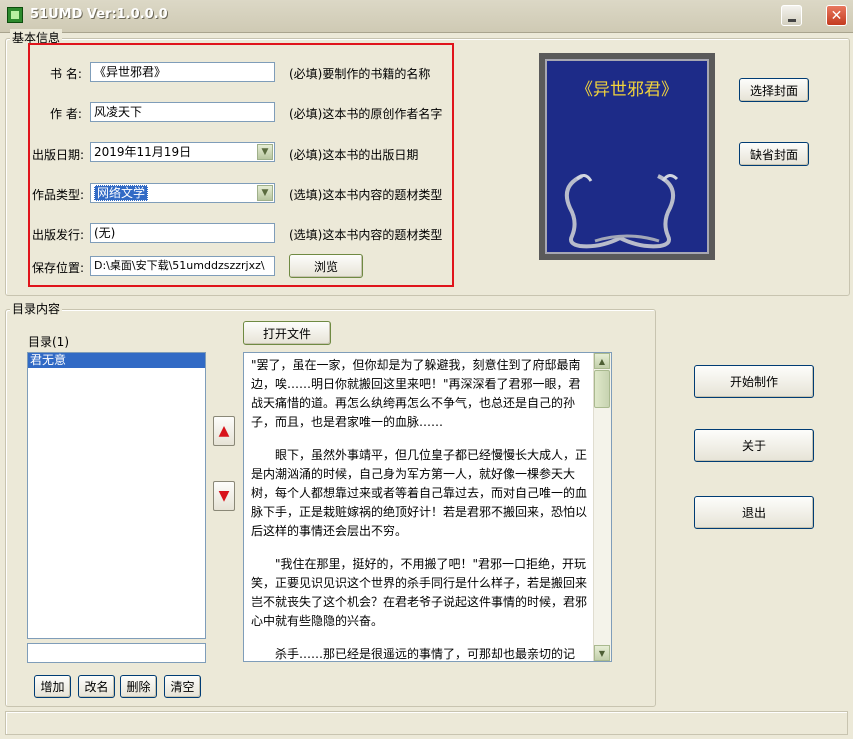 The image size is (853, 739). Describe the element at coordinates (58, 268) in the screenshot. I see `save-label: 保存位置:` at that location.